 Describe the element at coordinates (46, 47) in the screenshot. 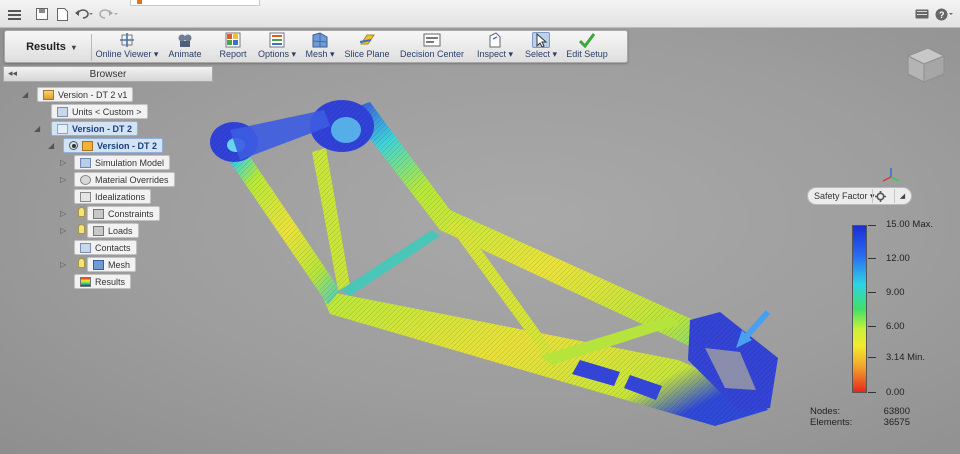

I see `workspace-label: Results` at that location.